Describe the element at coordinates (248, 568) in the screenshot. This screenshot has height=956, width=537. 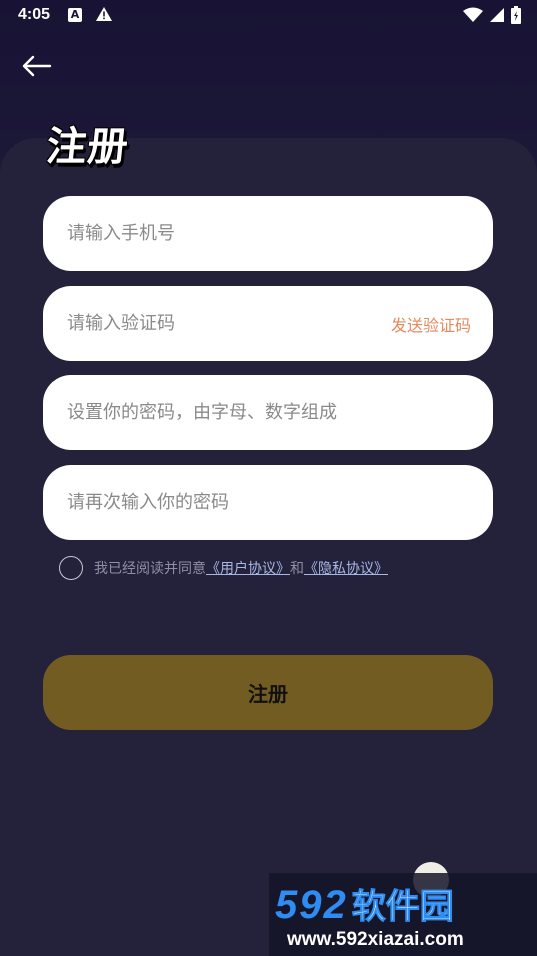
I see `user-agreement-link: 《用户协议》` at that location.